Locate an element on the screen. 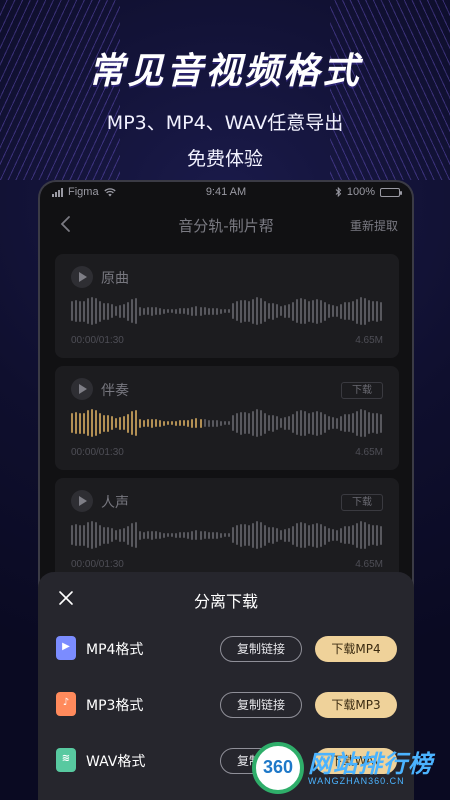 The image size is (450, 800). download-mp3-button: 下载MP3 is located at coordinates (356, 705).